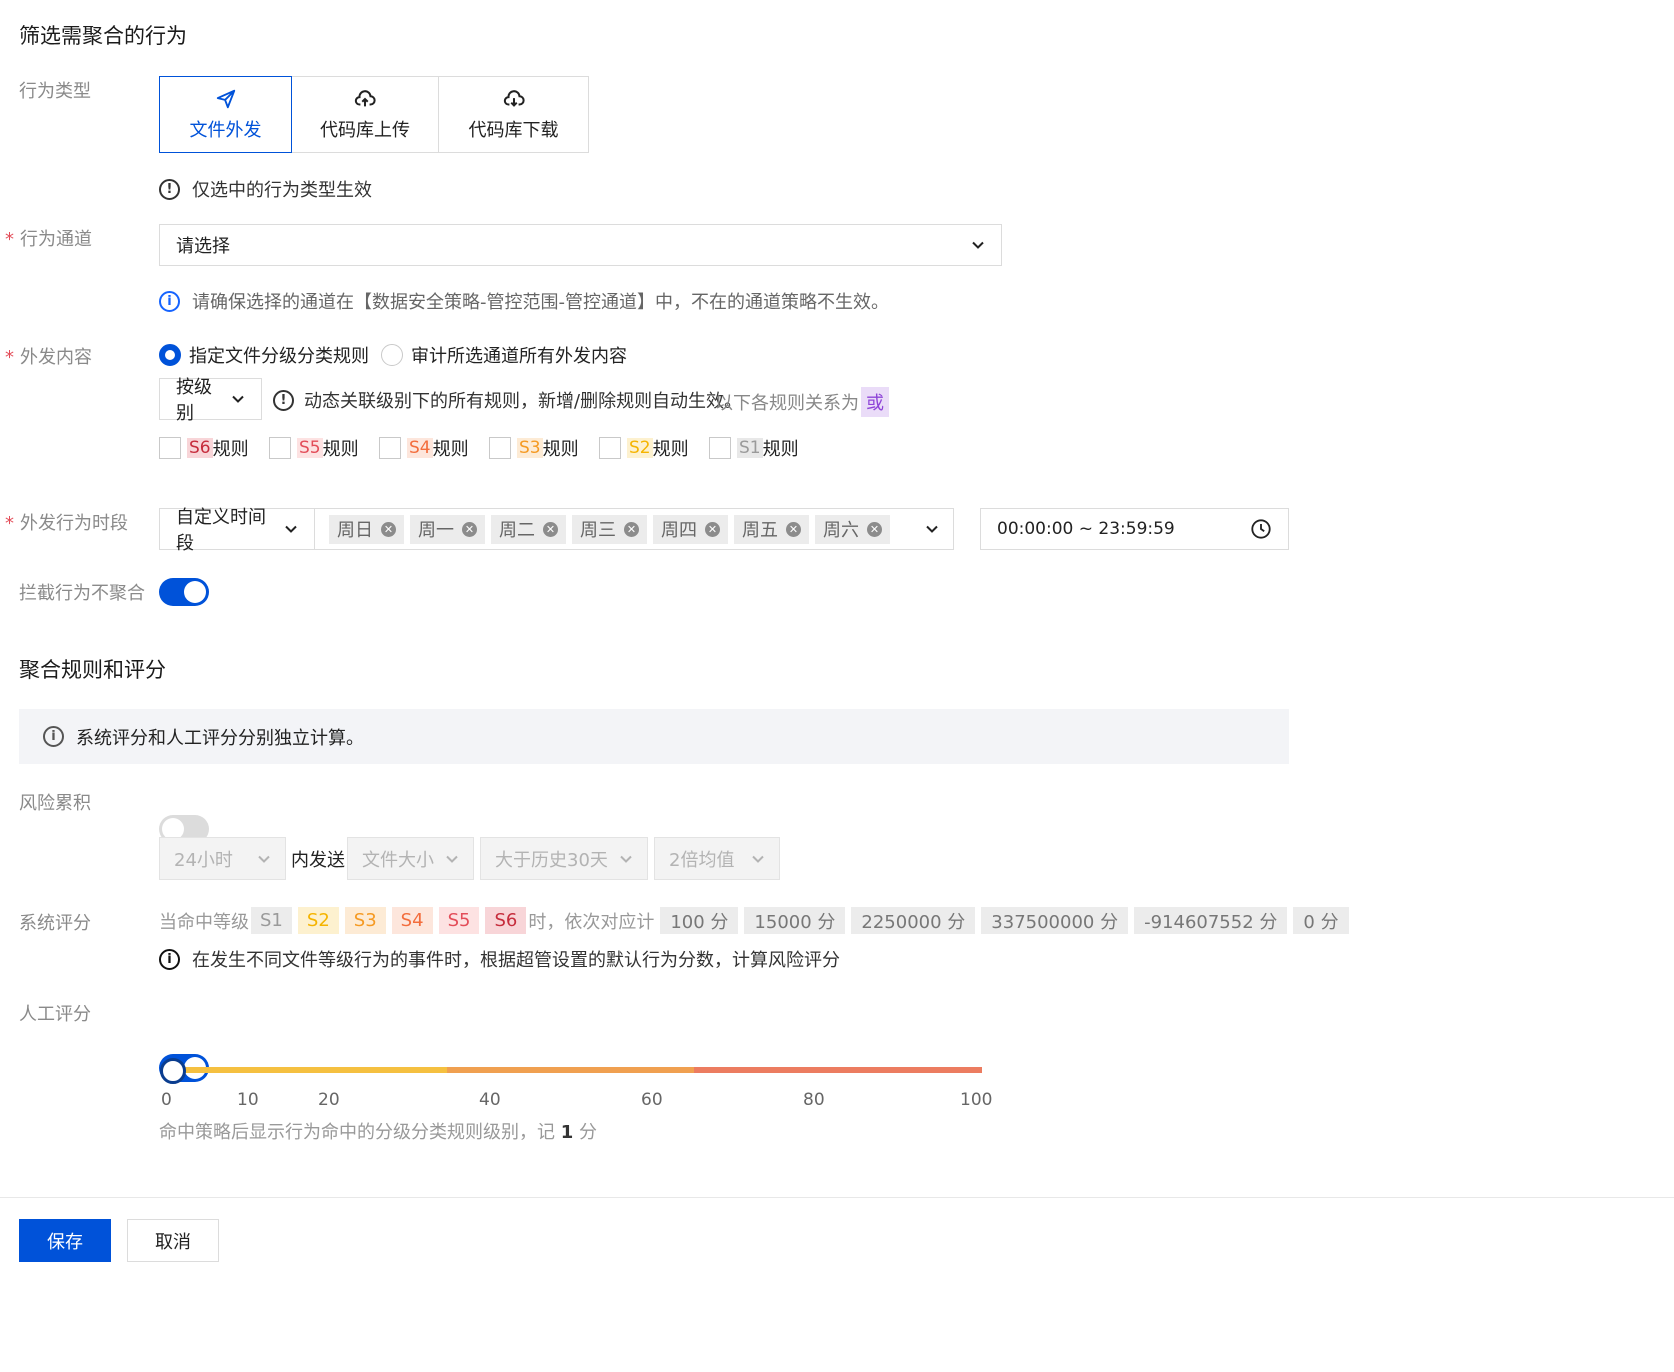  I want to click on level-badge: S1, so click(271, 920).